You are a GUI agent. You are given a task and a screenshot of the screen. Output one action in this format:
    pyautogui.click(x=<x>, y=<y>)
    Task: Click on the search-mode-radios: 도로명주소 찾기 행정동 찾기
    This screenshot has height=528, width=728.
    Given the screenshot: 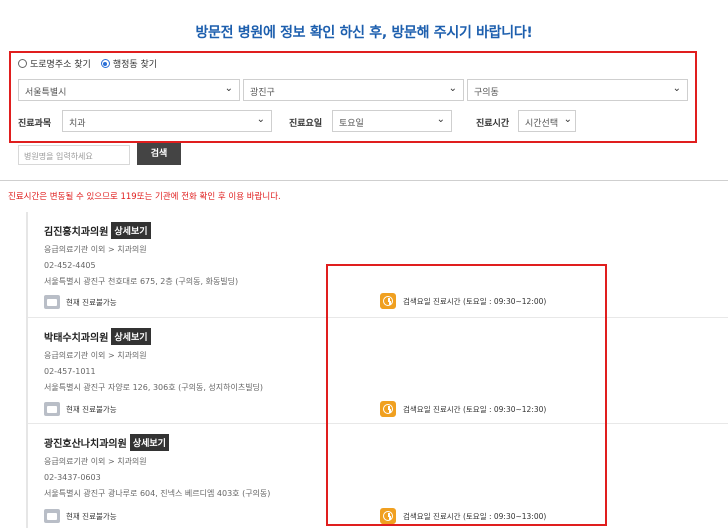 What is the action you would take?
    pyautogui.click(x=92, y=63)
    